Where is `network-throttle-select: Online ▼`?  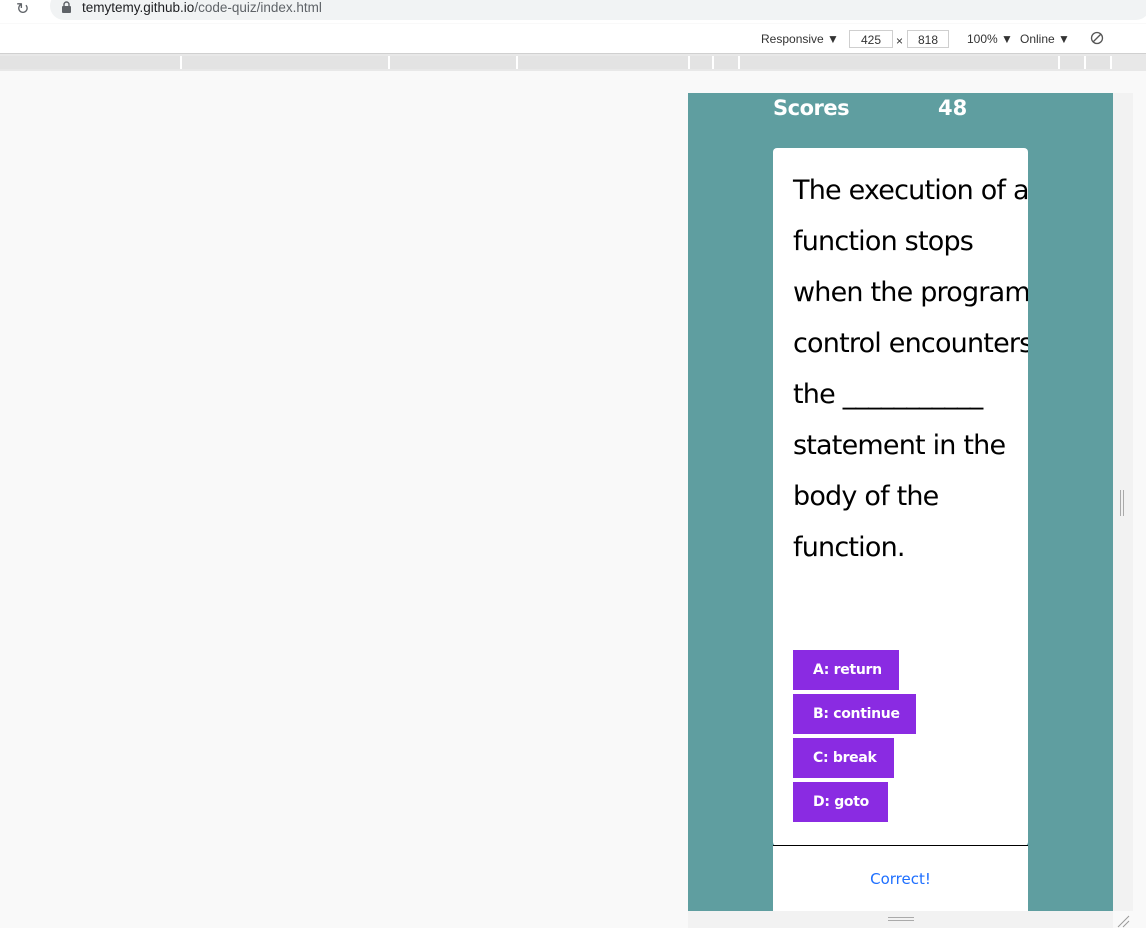
network-throttle-select: Online ▼ is located at coordinates (1045, 39).